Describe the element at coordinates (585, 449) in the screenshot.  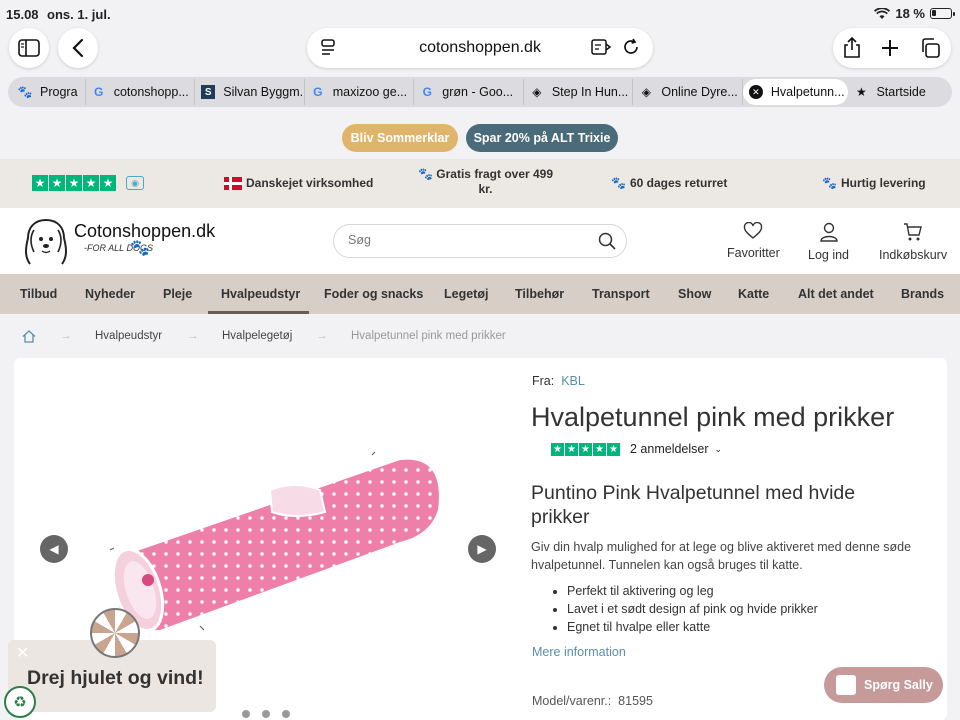
I see `review-stars: ★ ★ ★ ★ ★` at that location.